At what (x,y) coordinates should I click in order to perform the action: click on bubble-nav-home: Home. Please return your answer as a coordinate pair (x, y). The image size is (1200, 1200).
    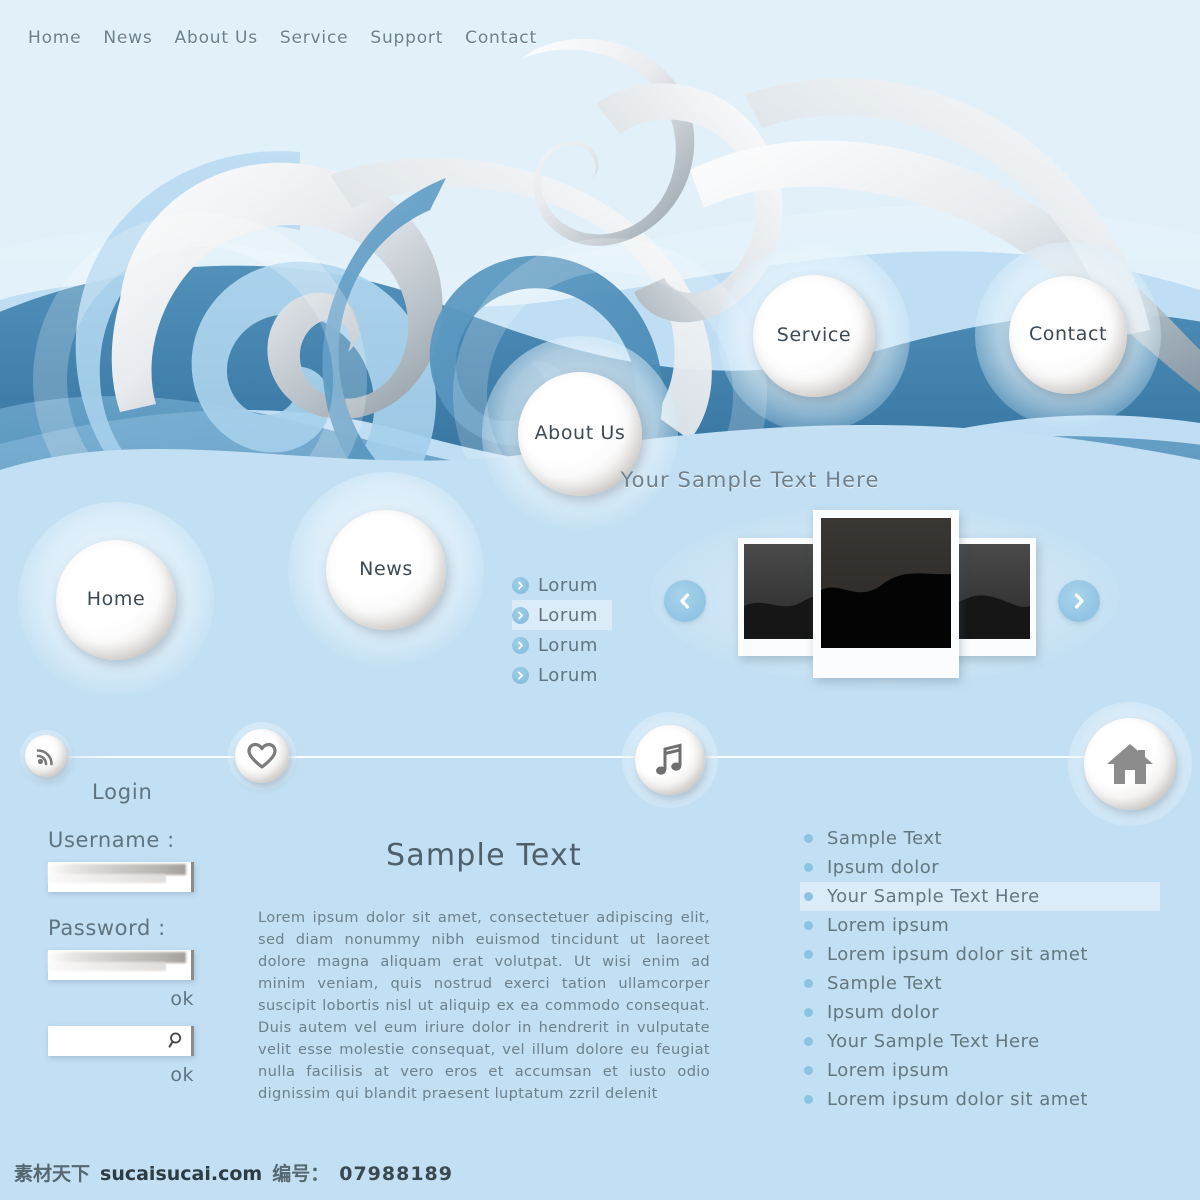
    Looking at the image, I should click on (116, 600).